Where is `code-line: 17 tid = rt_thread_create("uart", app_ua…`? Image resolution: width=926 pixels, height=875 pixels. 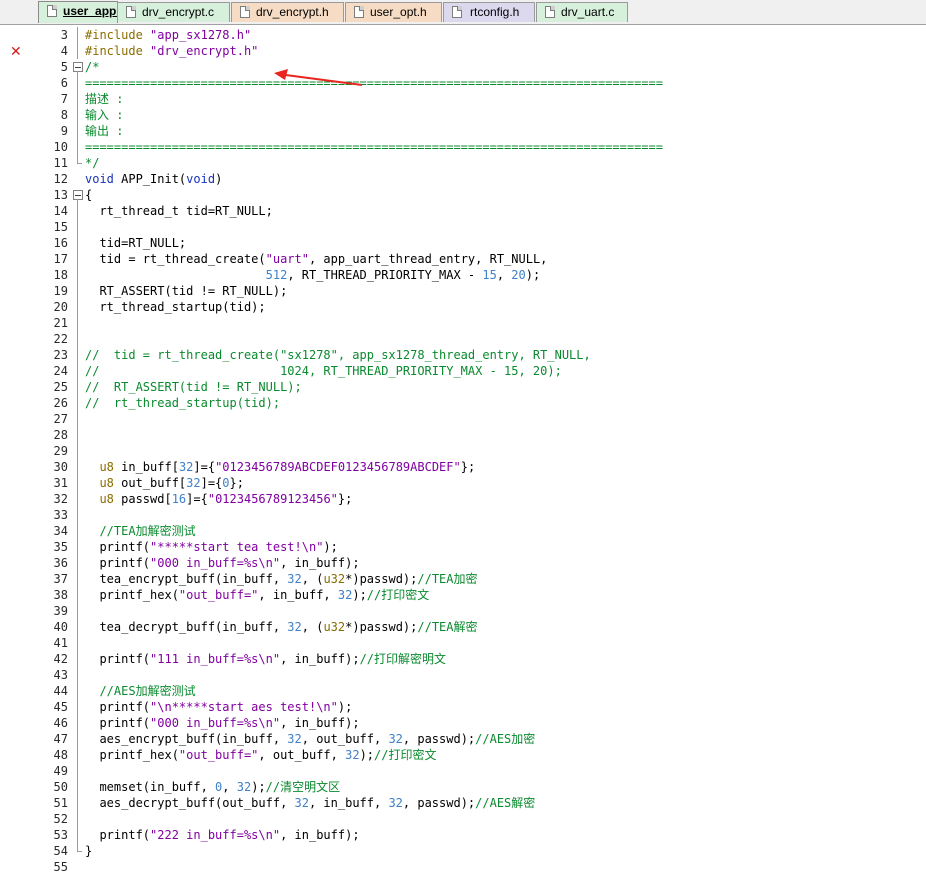 code-line: 17 tid = rt_thread_create("uart", app_ua… is located at coordinates (463, 259).